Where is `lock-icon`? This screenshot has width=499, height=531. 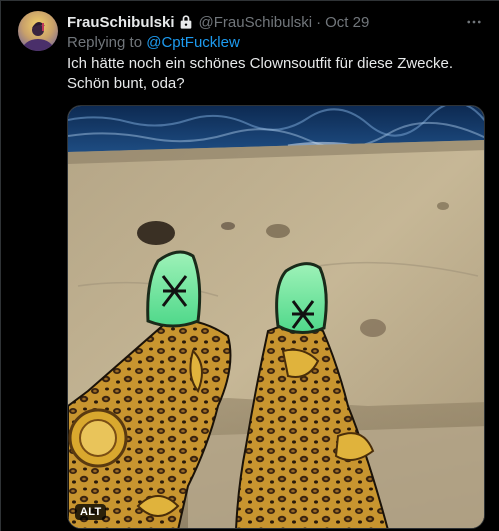
lock-icon is located at coordinates (186, 22).